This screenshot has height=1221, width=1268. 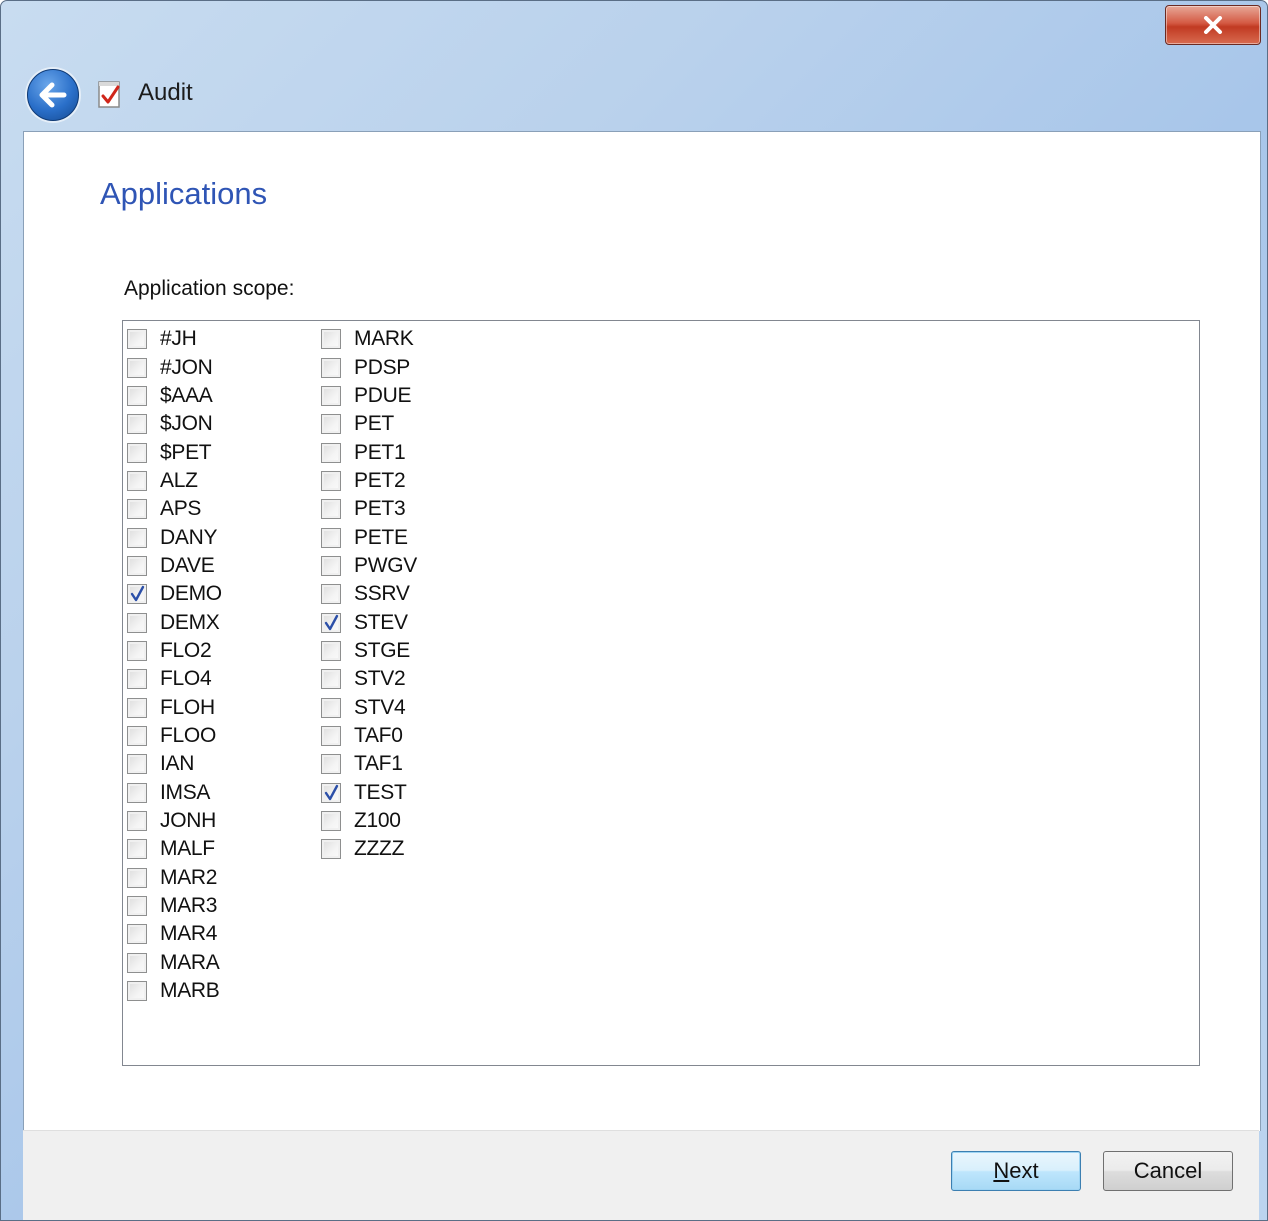 What do you see at coordinates (385, 565) in the screenshot?
I see `application-item-label: PWGV` at bounding box center [385, 565].